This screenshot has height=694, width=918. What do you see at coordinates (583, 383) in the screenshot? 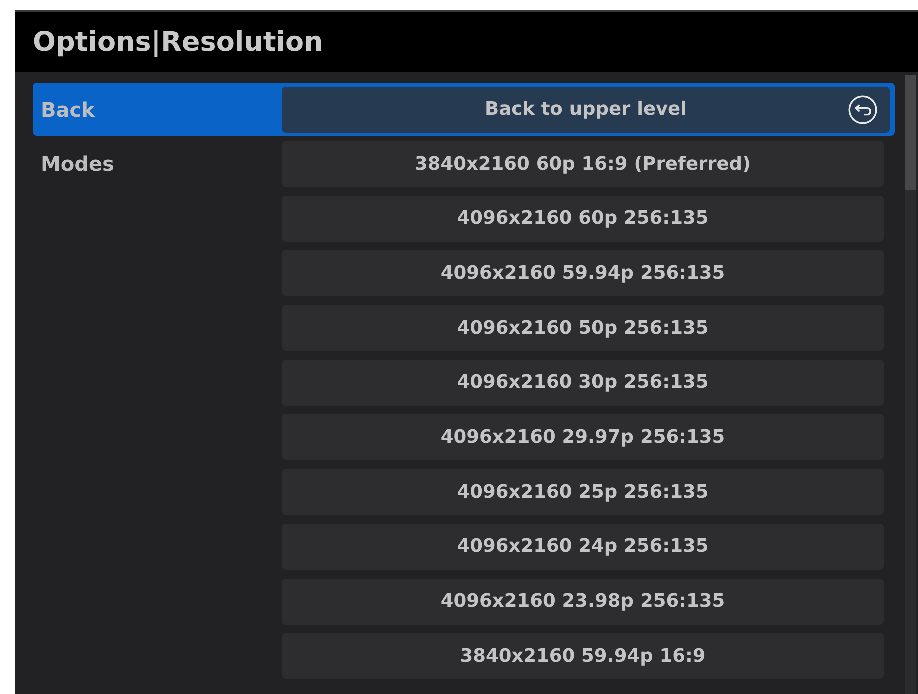
I see `resolution-option: 4096x2160 30p 256:135` at bounding box center [583, 383].